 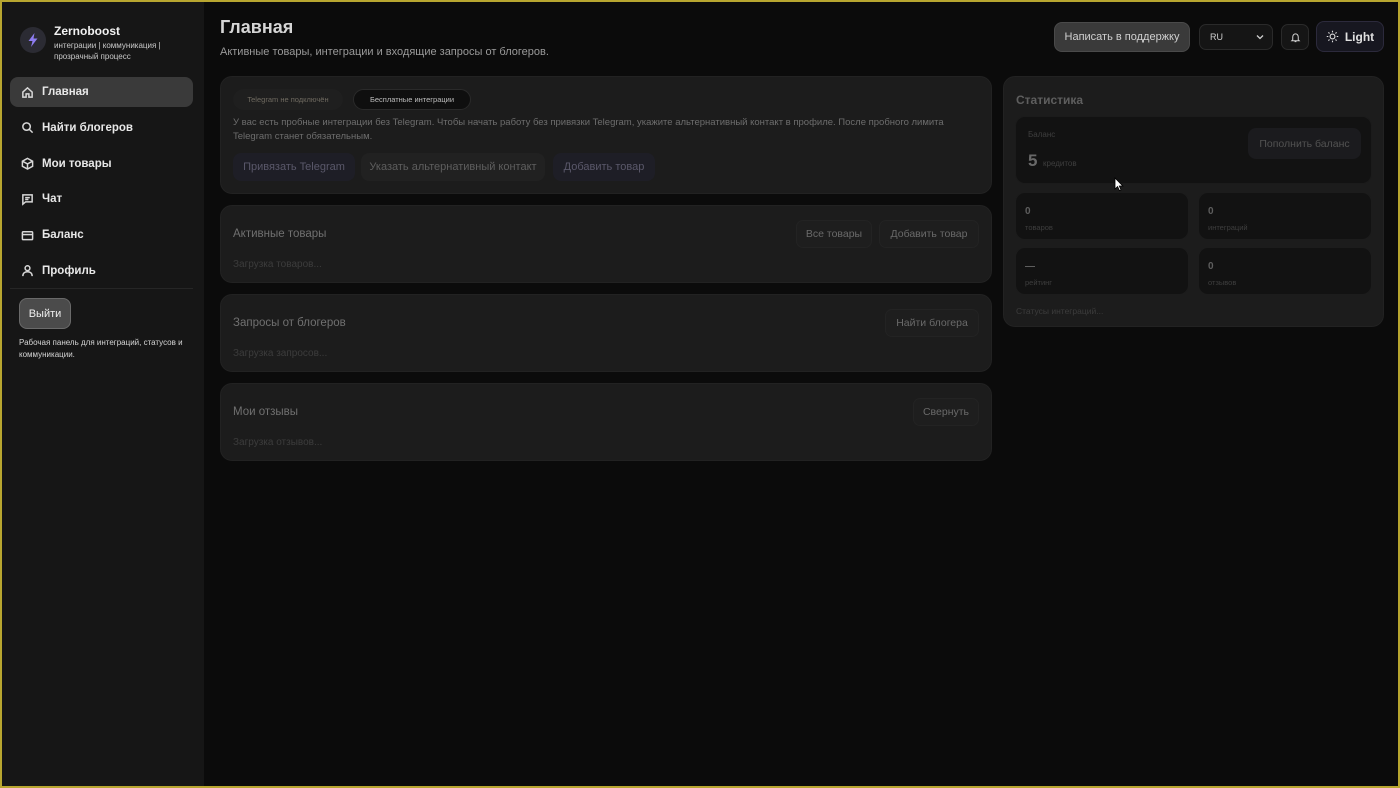 What do you see at coordinates (87, 31) in the screenshot?
I see `brand-name: Zernoboost` at bounding box center [87, 31].